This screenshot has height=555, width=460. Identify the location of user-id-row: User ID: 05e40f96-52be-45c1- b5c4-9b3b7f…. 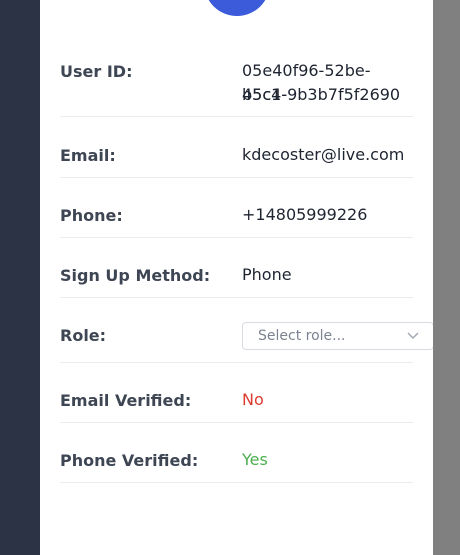
(236, 87).